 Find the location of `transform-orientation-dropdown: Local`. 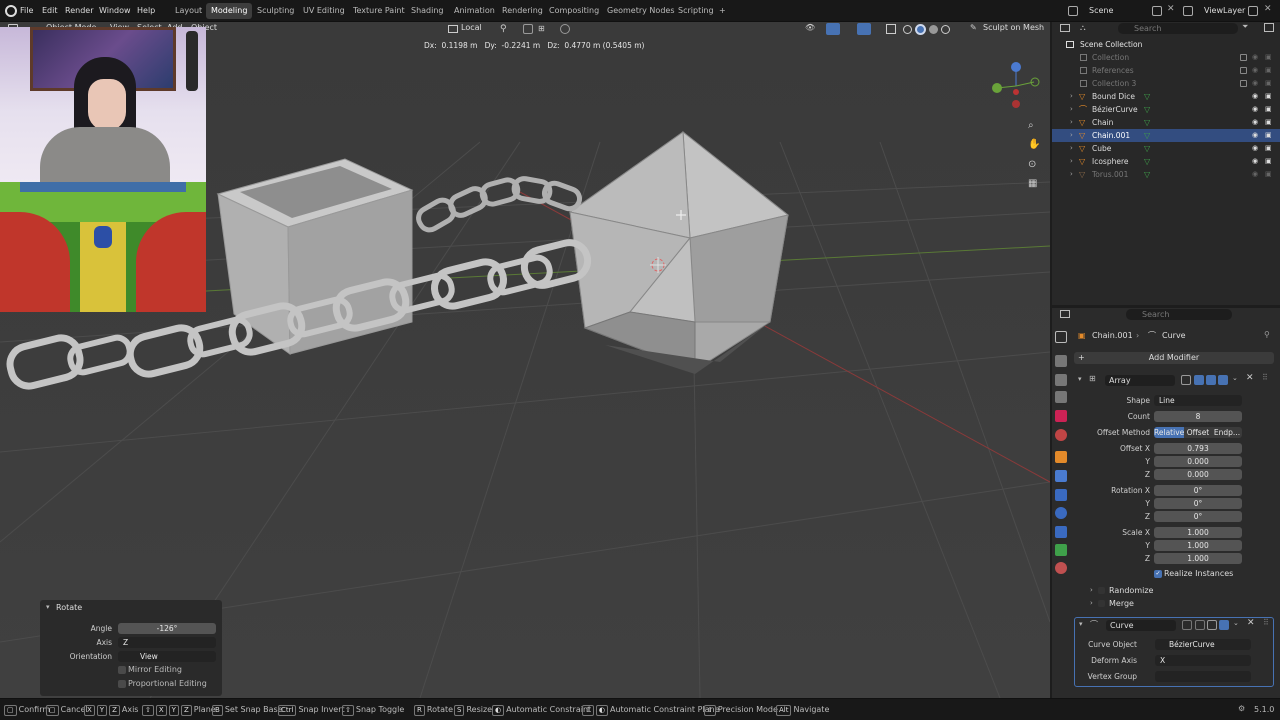

transform-orientation-dropdown: Local is located at coordinates (471, 27).